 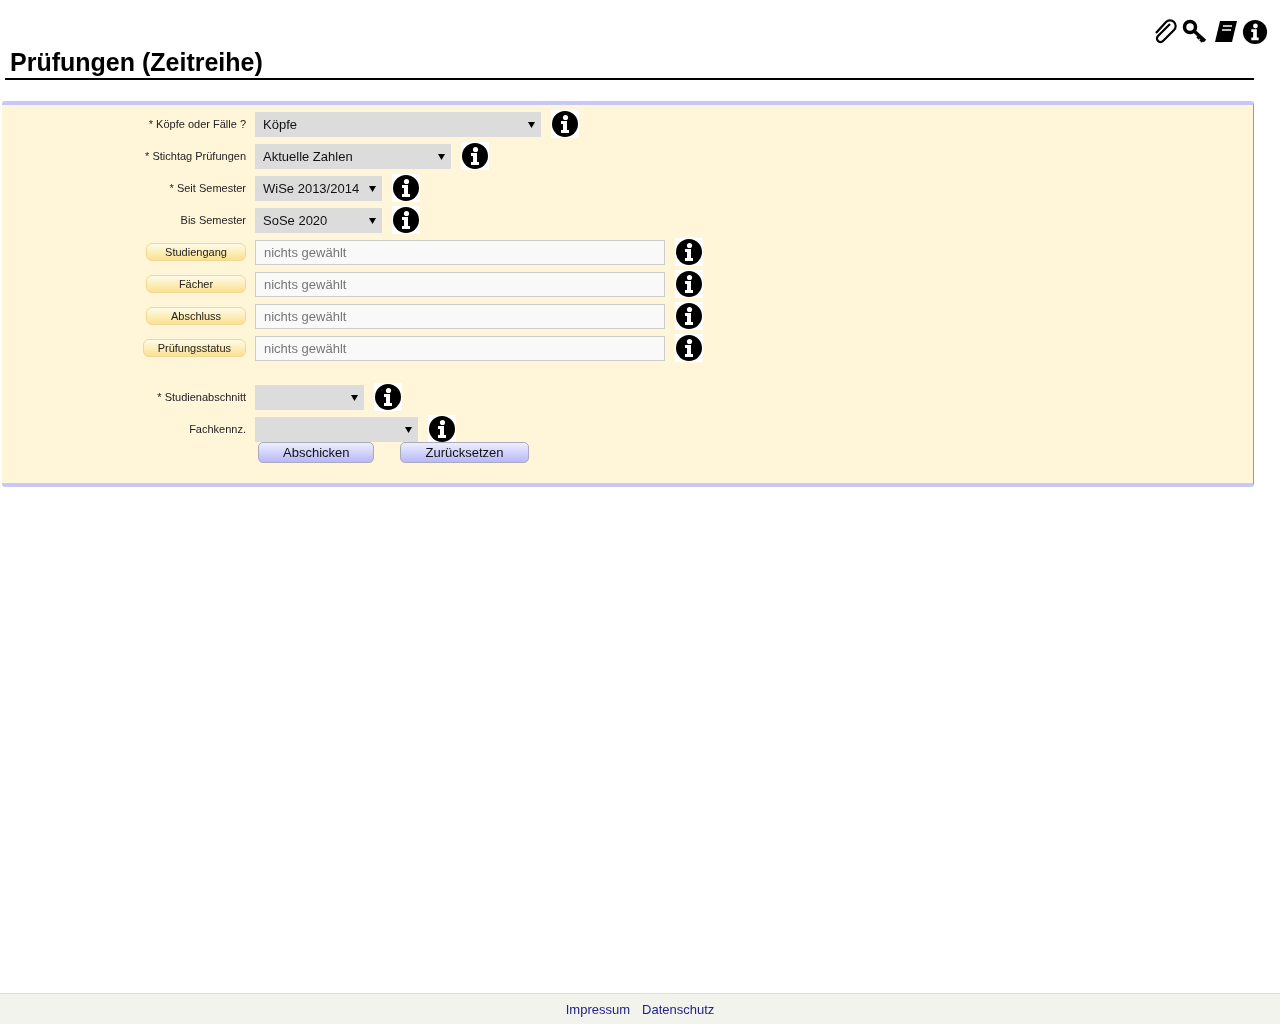 I want to click on reset-button: Zurücksetzen, so click(x=464, y=452).